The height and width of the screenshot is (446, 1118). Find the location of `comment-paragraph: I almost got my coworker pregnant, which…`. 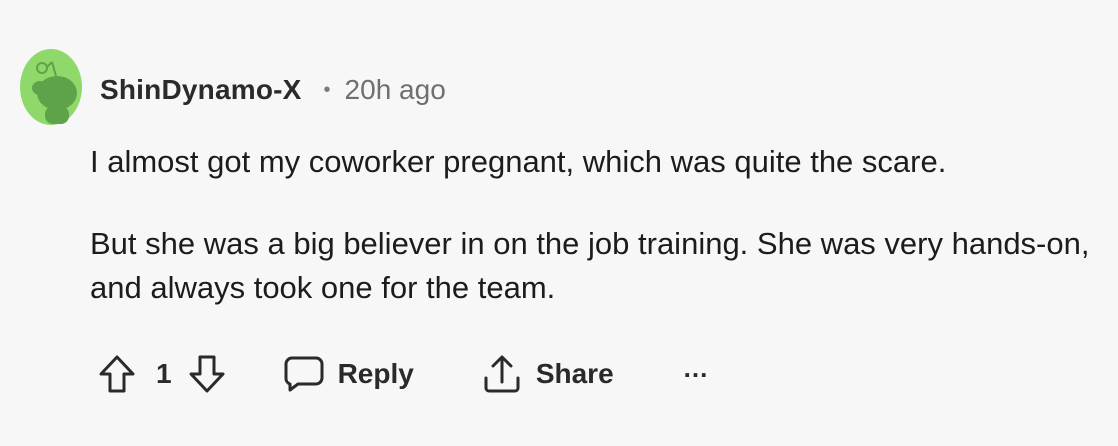

comment-paragraph: I almost got my coworker pregnant, which… is located at coordinates (518, 161).